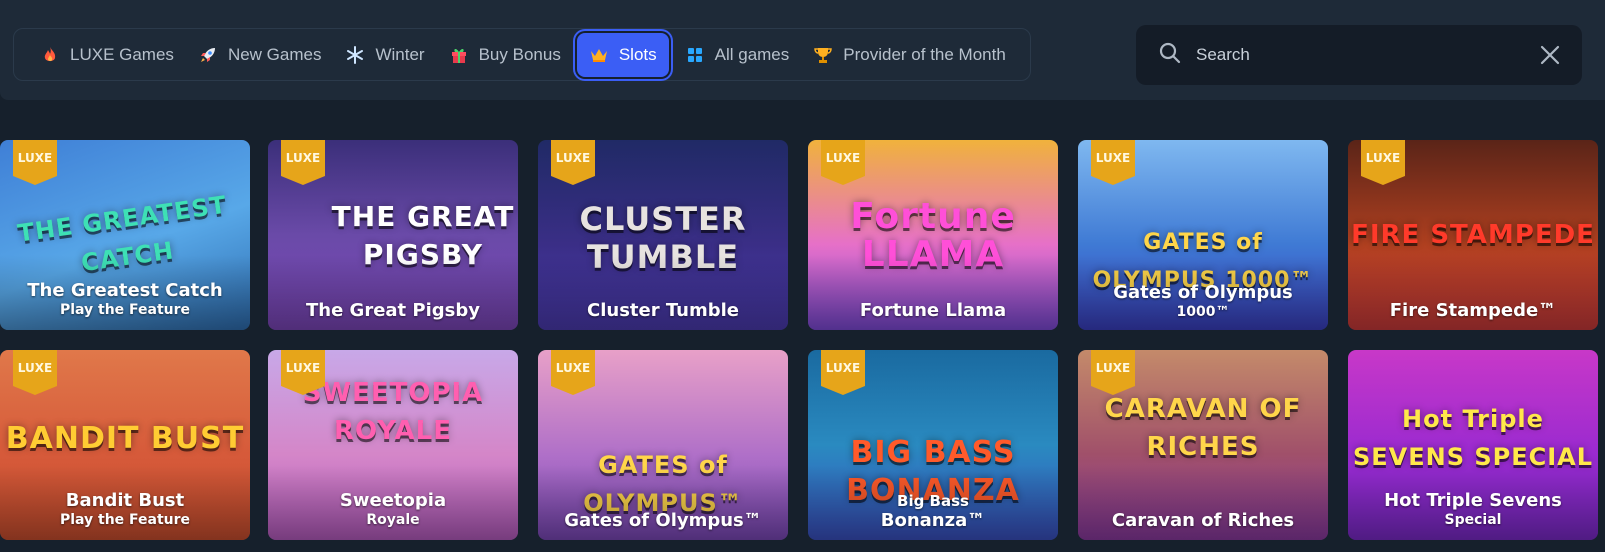  What do you see at coordinates (393, 235) in the screenshot?
I see `game-card-the-great-pigsby: THE GREAT PIGSBY LUXE The Great Pigsby` at bounding box center [393, 235].